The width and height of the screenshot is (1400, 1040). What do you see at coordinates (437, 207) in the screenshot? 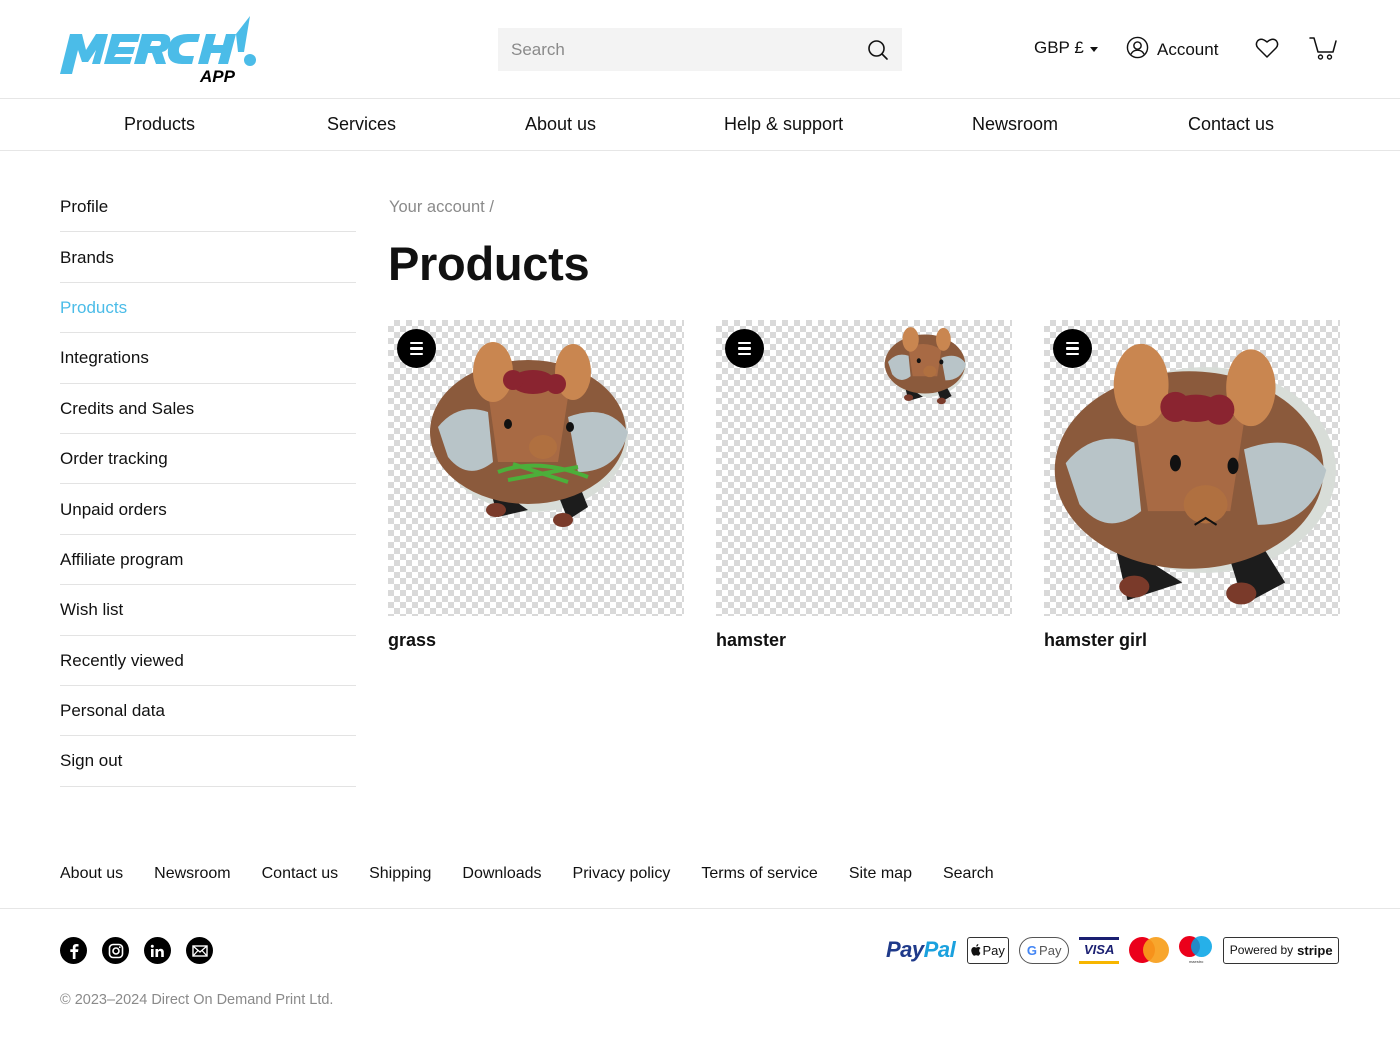
I see `breadcrumb-your-account: Your account` at bounding box center [437, 207].